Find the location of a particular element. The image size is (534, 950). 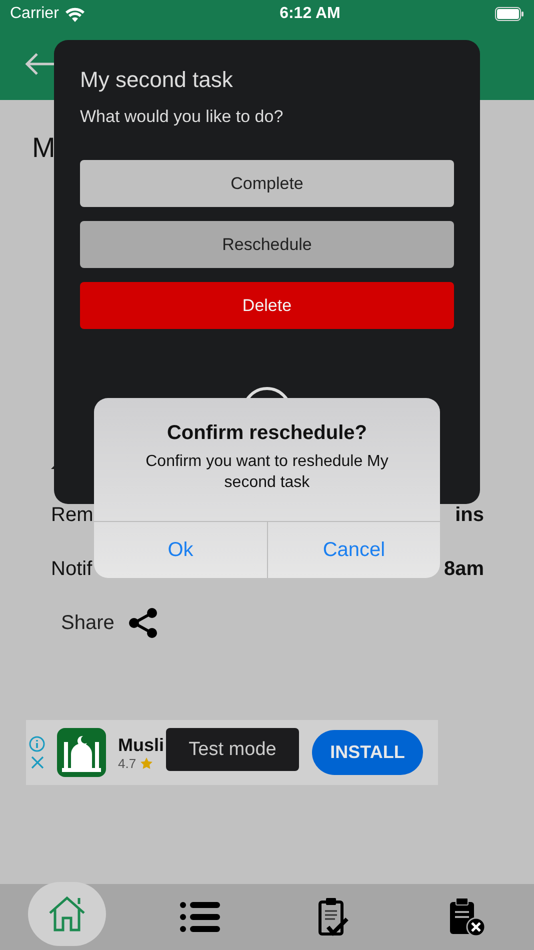

row-value: ins is located at coordinates (469, 515).